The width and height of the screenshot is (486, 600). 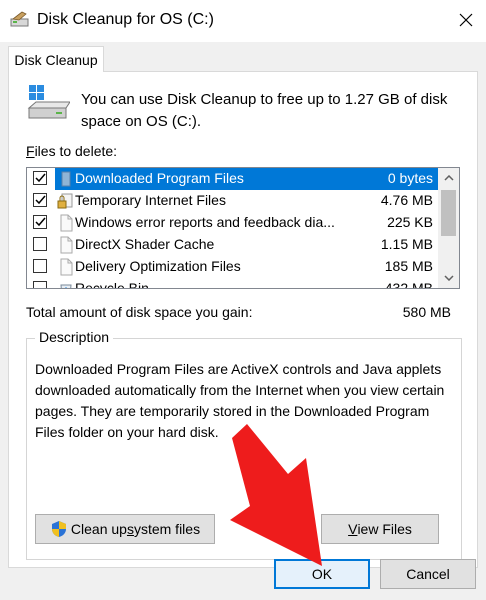 I want to click on disk-cleanup-icon, so click(x=20, y=20).